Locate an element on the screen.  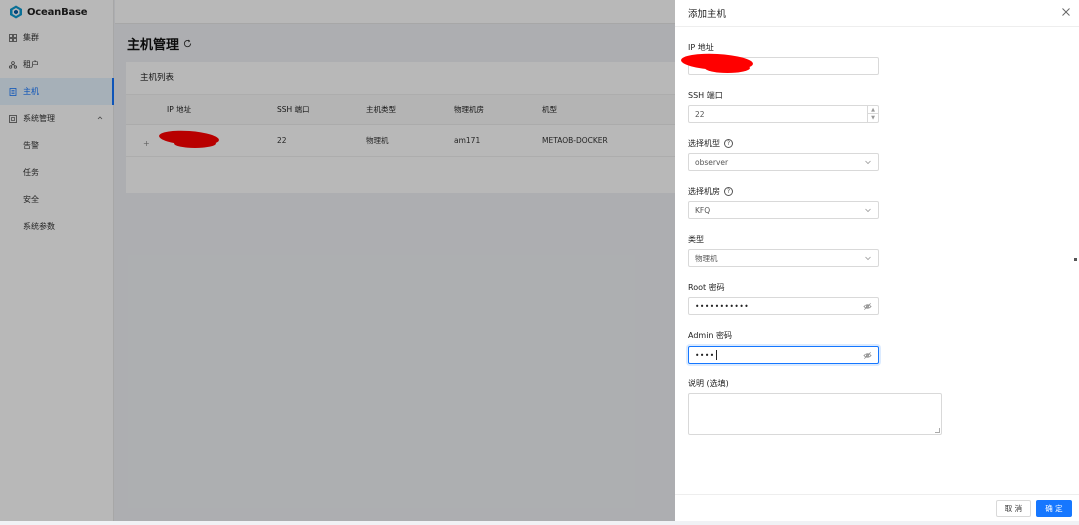
ssh-port-stepper: ▲ ▼ is located at coordinates (872, 114).